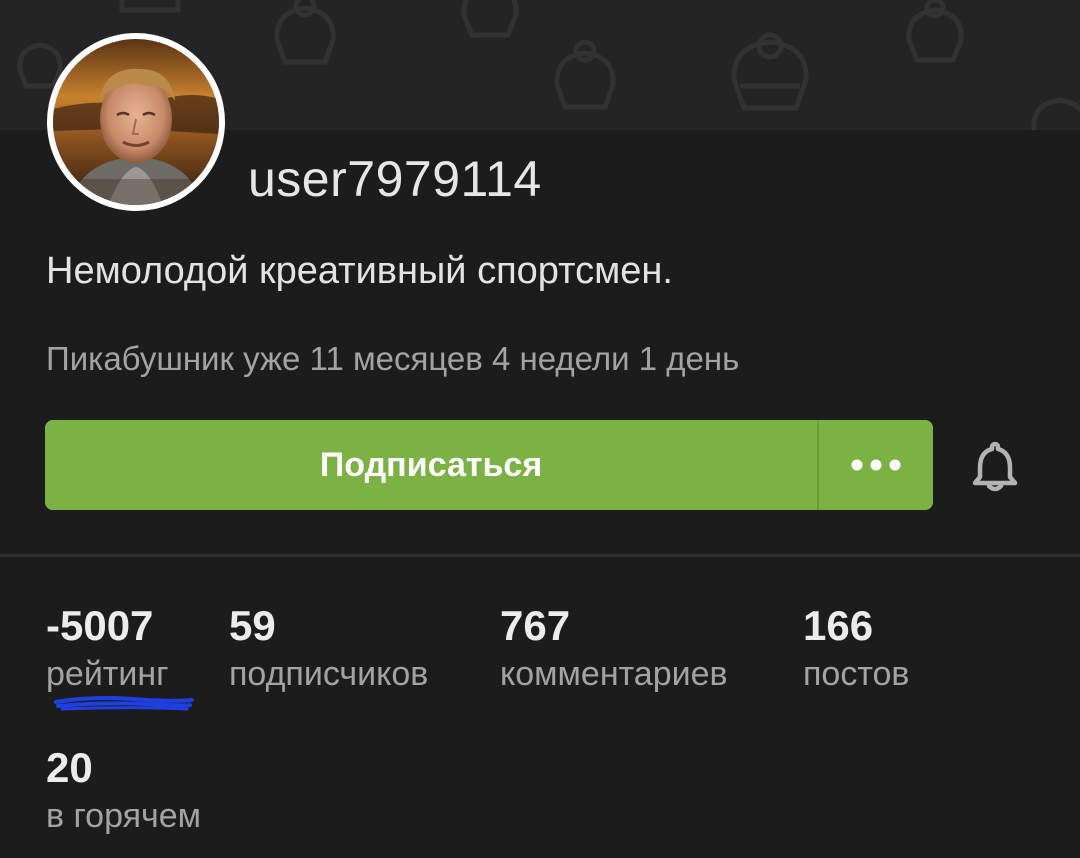 This screenshot has width=1080, height=858. What do you see at coordinates (100, 625) in the screenshot?
I see `stat-value: -5007` at bounding box center [100, 625].